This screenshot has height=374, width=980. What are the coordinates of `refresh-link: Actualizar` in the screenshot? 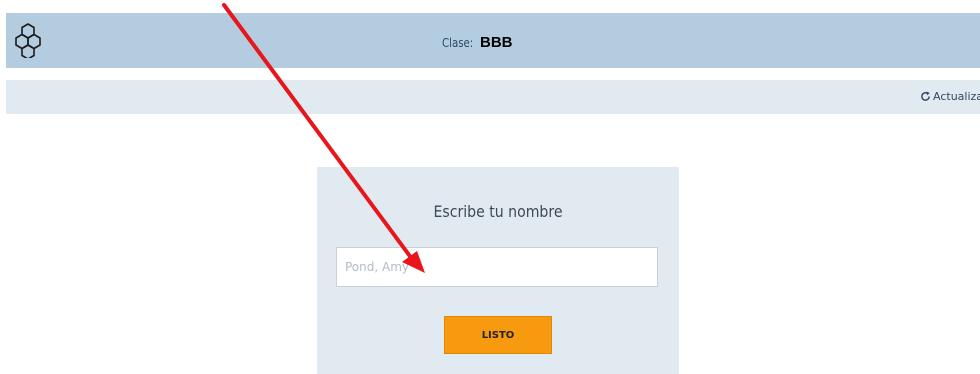 It's located at (950, 96).